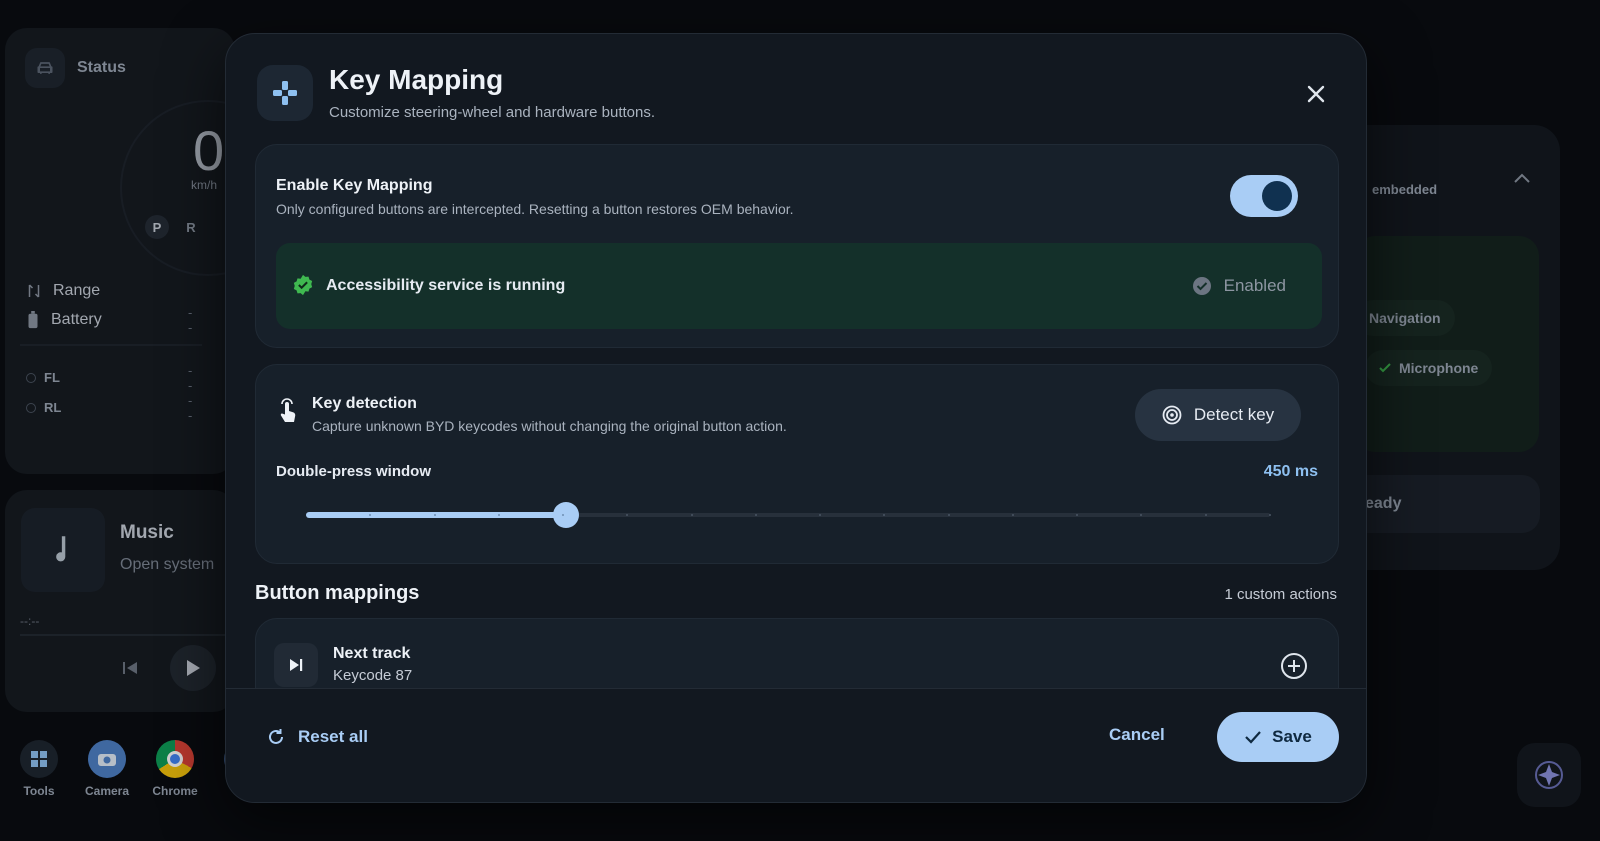  Describe the element at coordinates (125, 635) in the screenshot. I see `music-progress` at that location.